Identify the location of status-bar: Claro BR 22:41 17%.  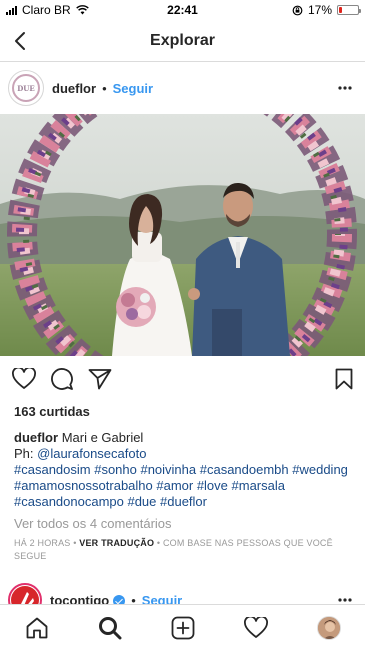
(182, 10).